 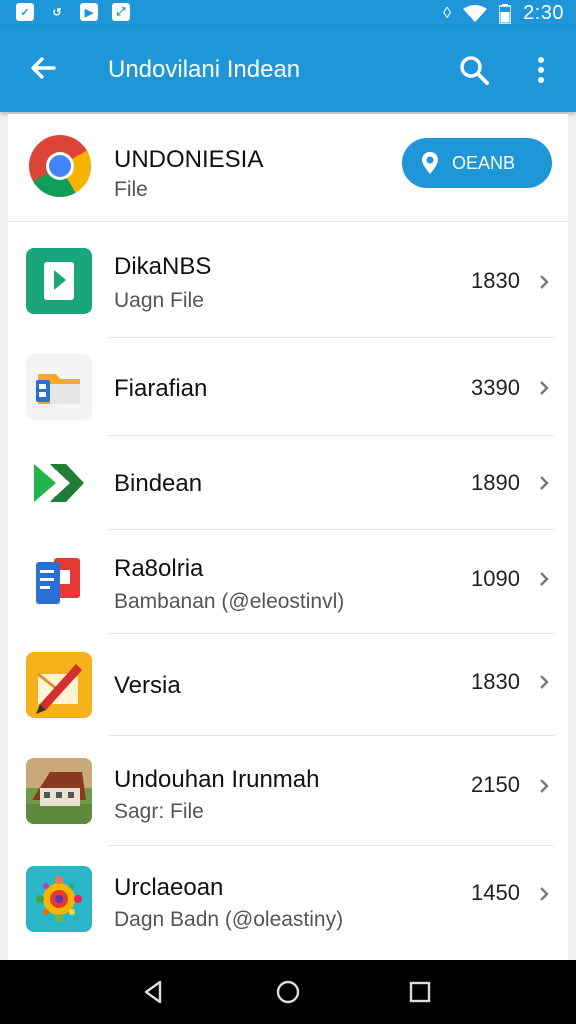 I want to click on nav-recents-icon, so click(x=420, y=992).